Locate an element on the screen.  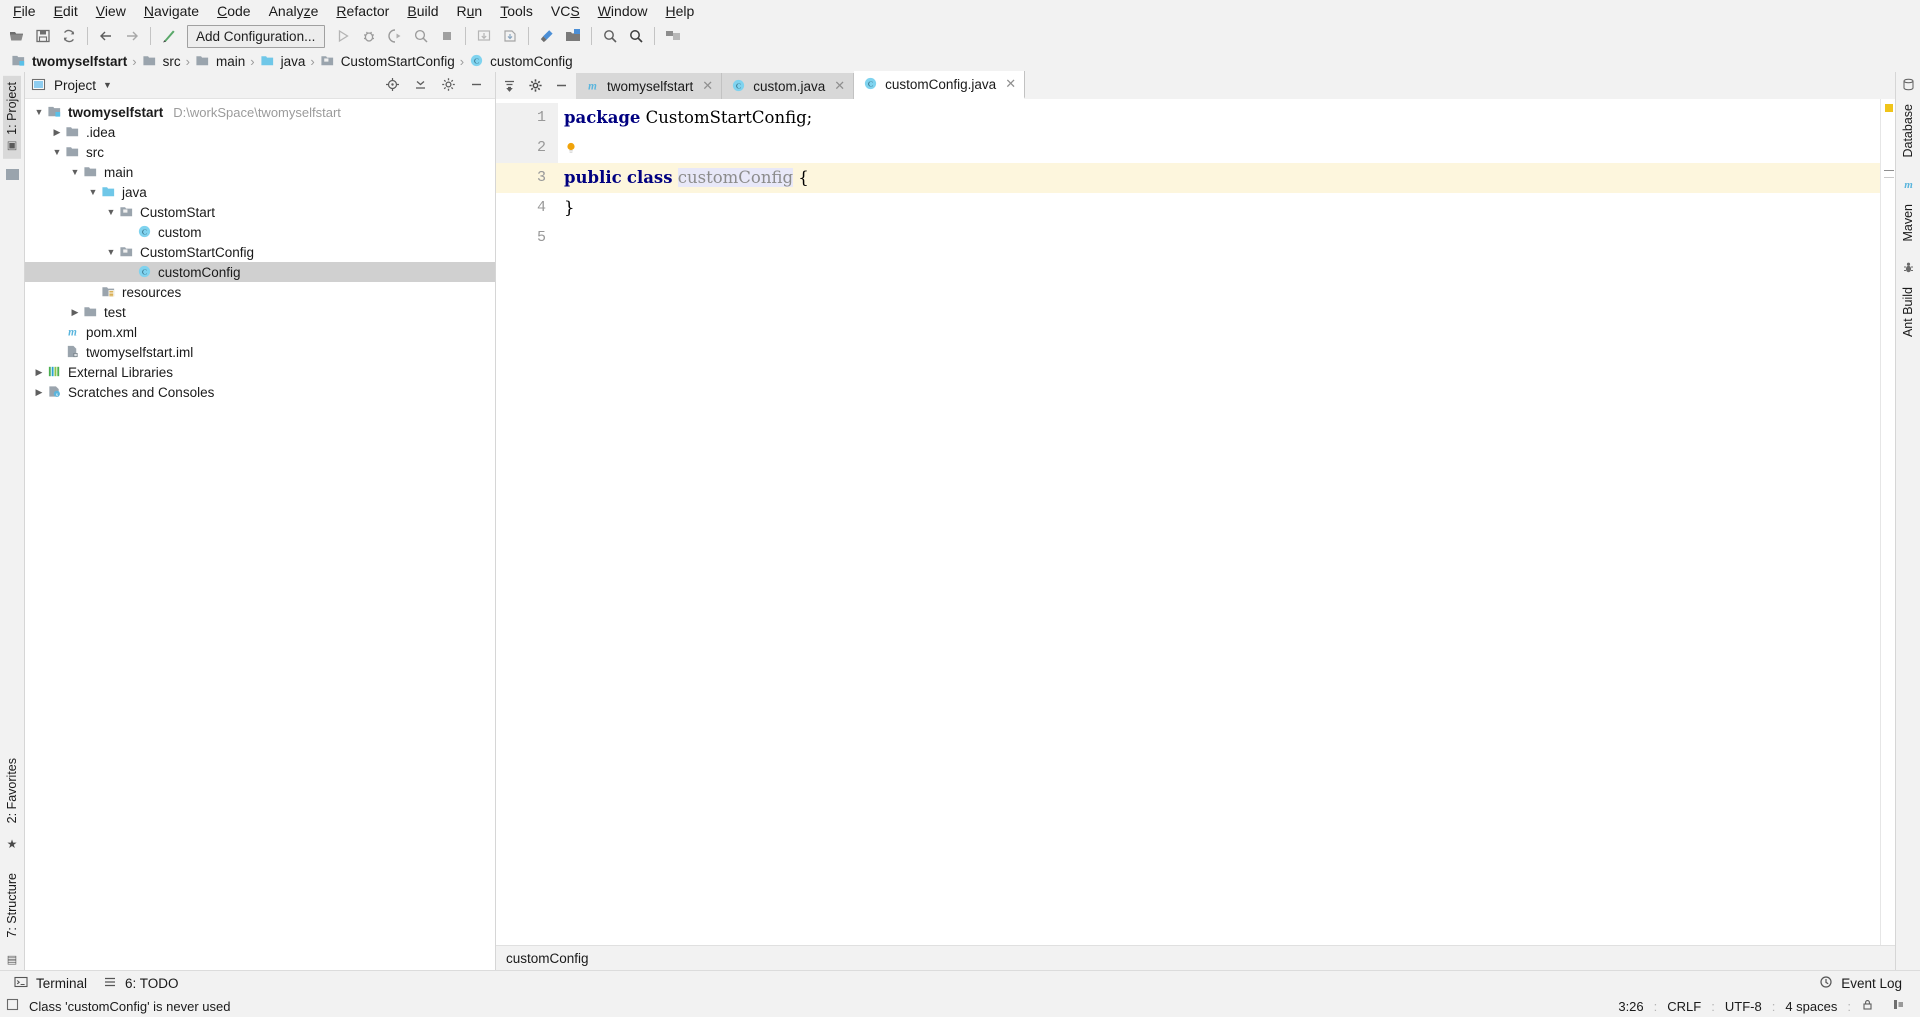
debug-icon is located at coordinates (369, 36).